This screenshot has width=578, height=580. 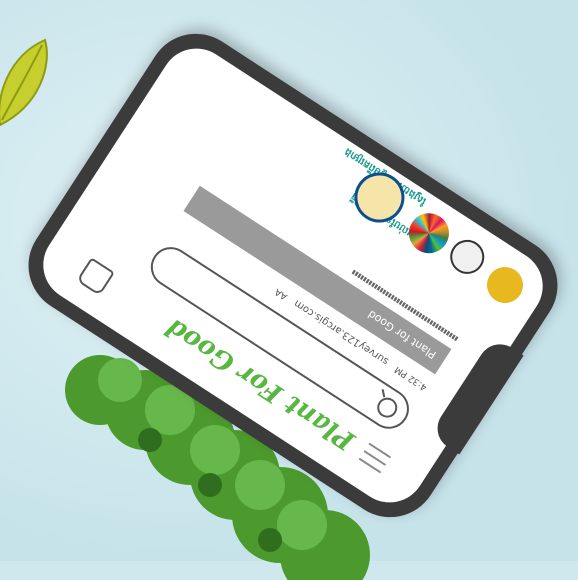 I want to click on search-icon, so click(x=387, y=407).